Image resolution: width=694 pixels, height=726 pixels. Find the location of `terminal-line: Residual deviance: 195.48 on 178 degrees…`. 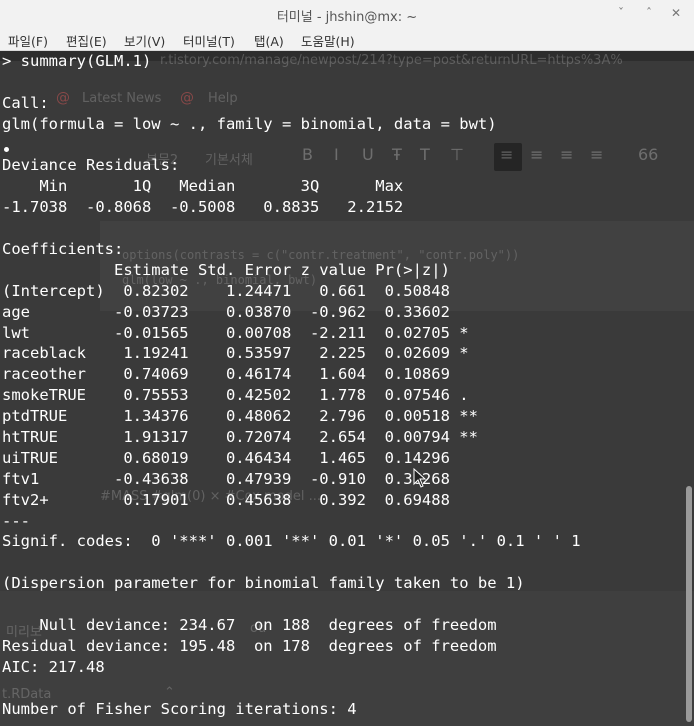

terminal-line: Residual deviance: 195.48 on 178 degrees… is located at coordinates (249, 645).